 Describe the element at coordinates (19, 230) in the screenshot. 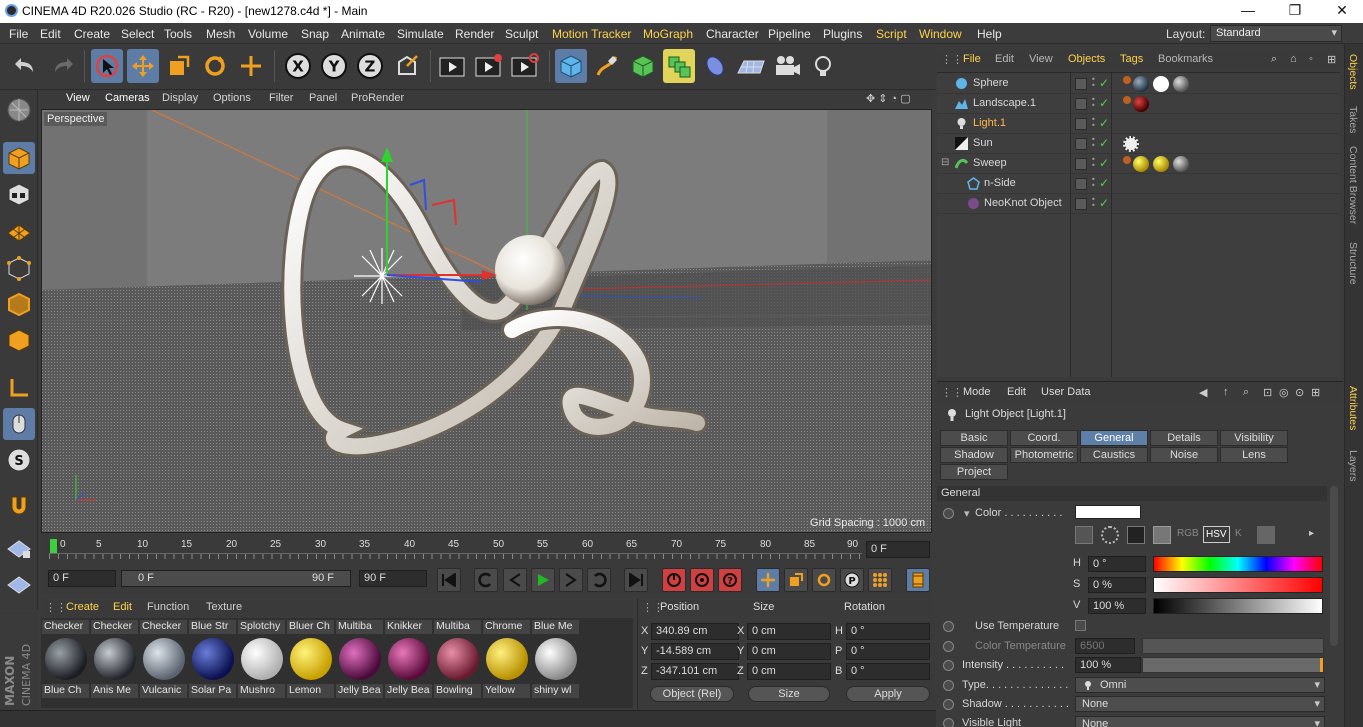

I see `workplane-mode-icon` at that location.